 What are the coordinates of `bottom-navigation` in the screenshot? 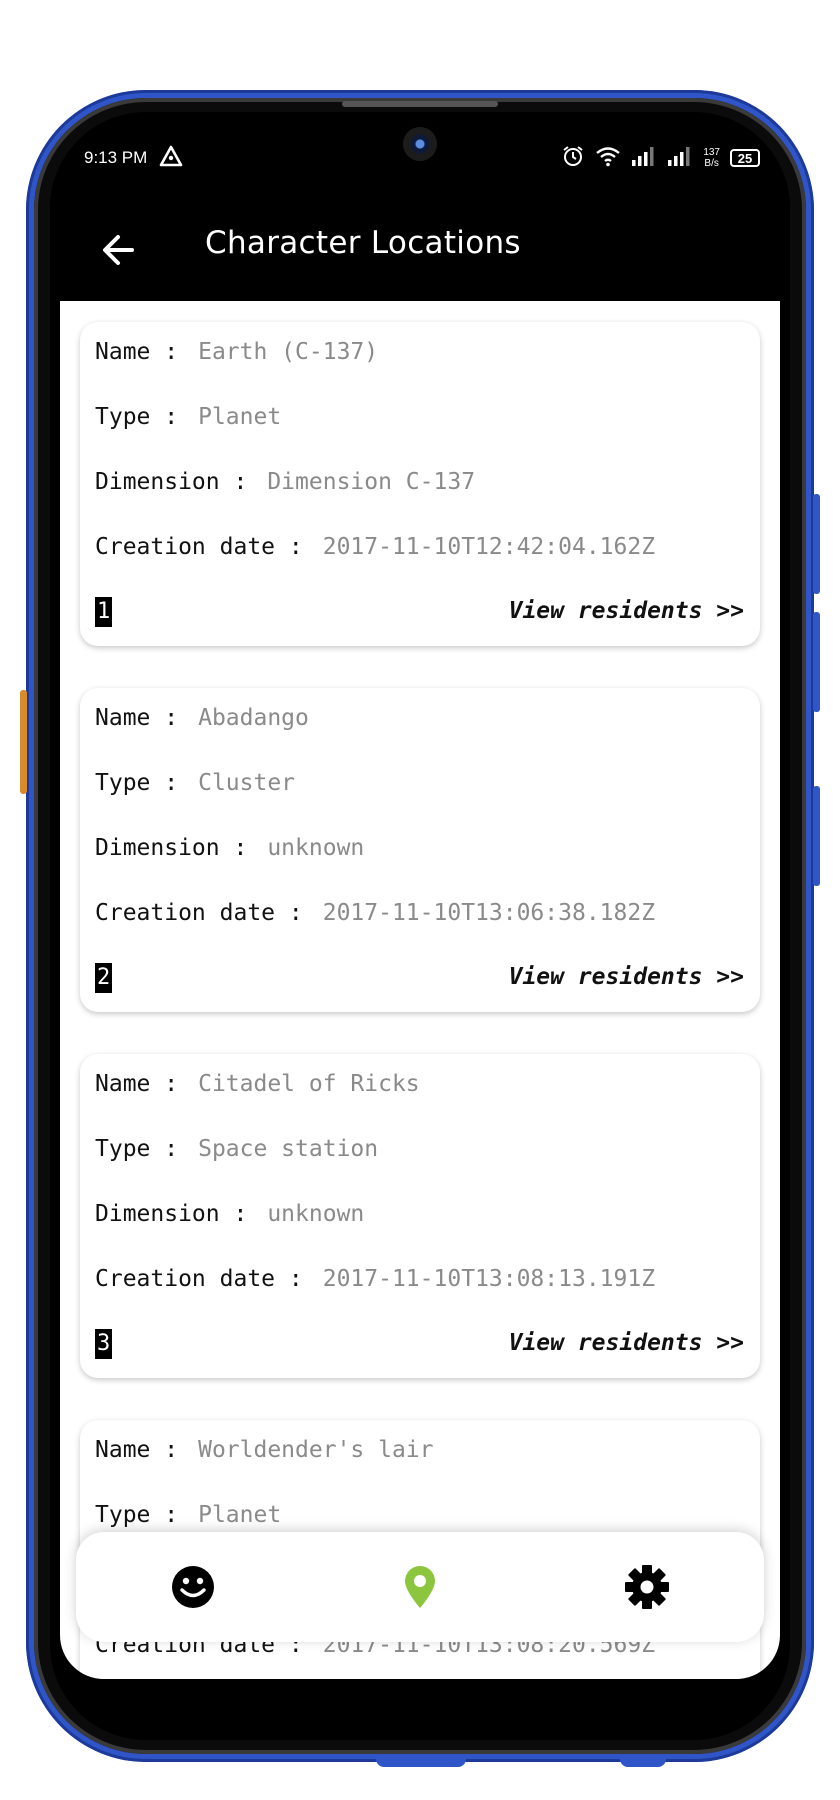 It's located at (420, 1587).